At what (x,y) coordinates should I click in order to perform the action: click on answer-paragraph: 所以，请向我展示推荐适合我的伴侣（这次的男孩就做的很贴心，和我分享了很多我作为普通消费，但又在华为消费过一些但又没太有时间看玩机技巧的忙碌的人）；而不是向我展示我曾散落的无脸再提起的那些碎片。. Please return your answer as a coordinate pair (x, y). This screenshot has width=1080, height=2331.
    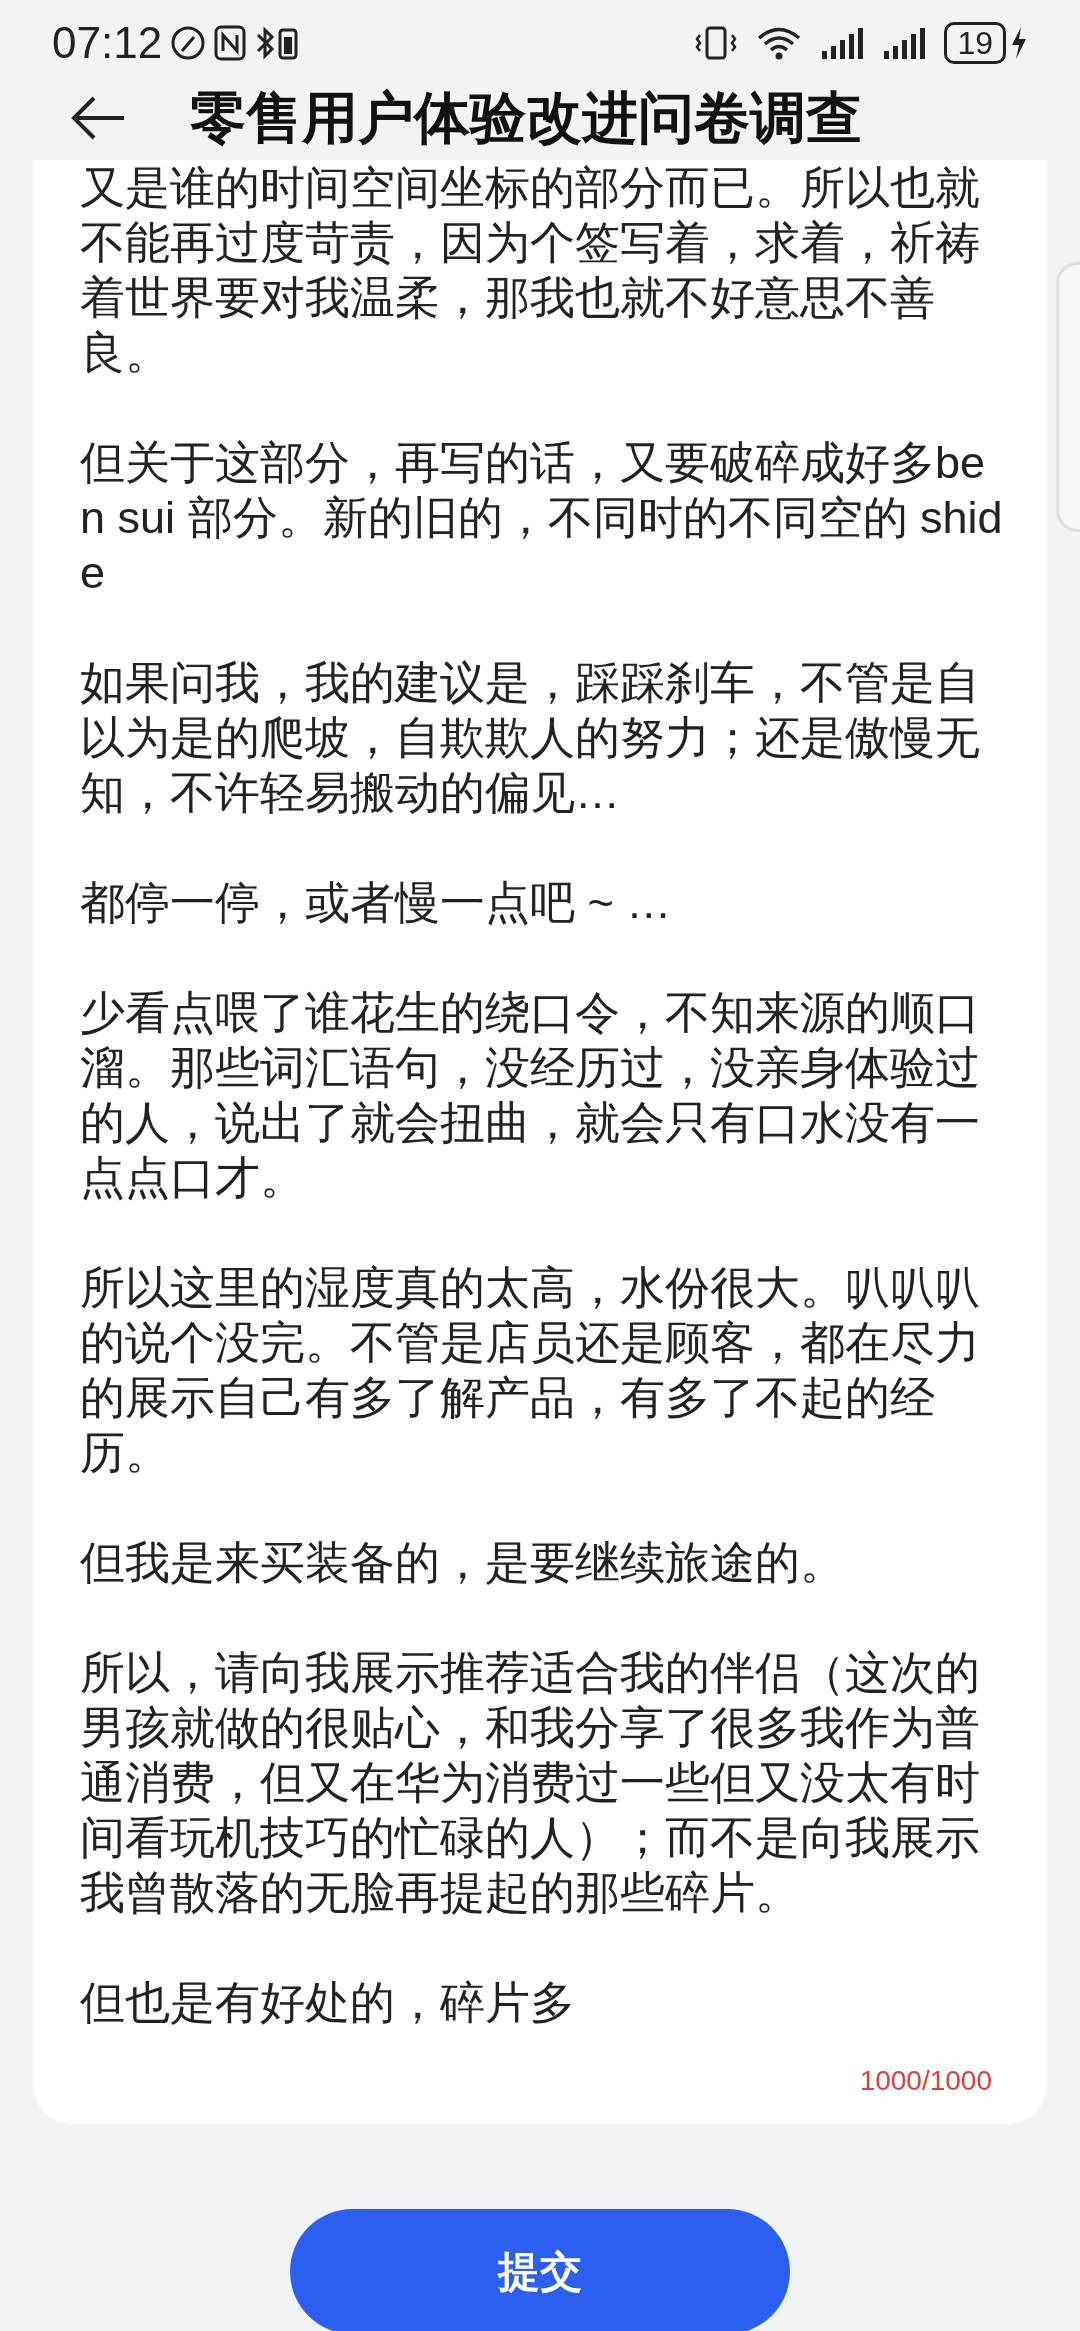
    Looking at the image, I should click on (530, 1783).